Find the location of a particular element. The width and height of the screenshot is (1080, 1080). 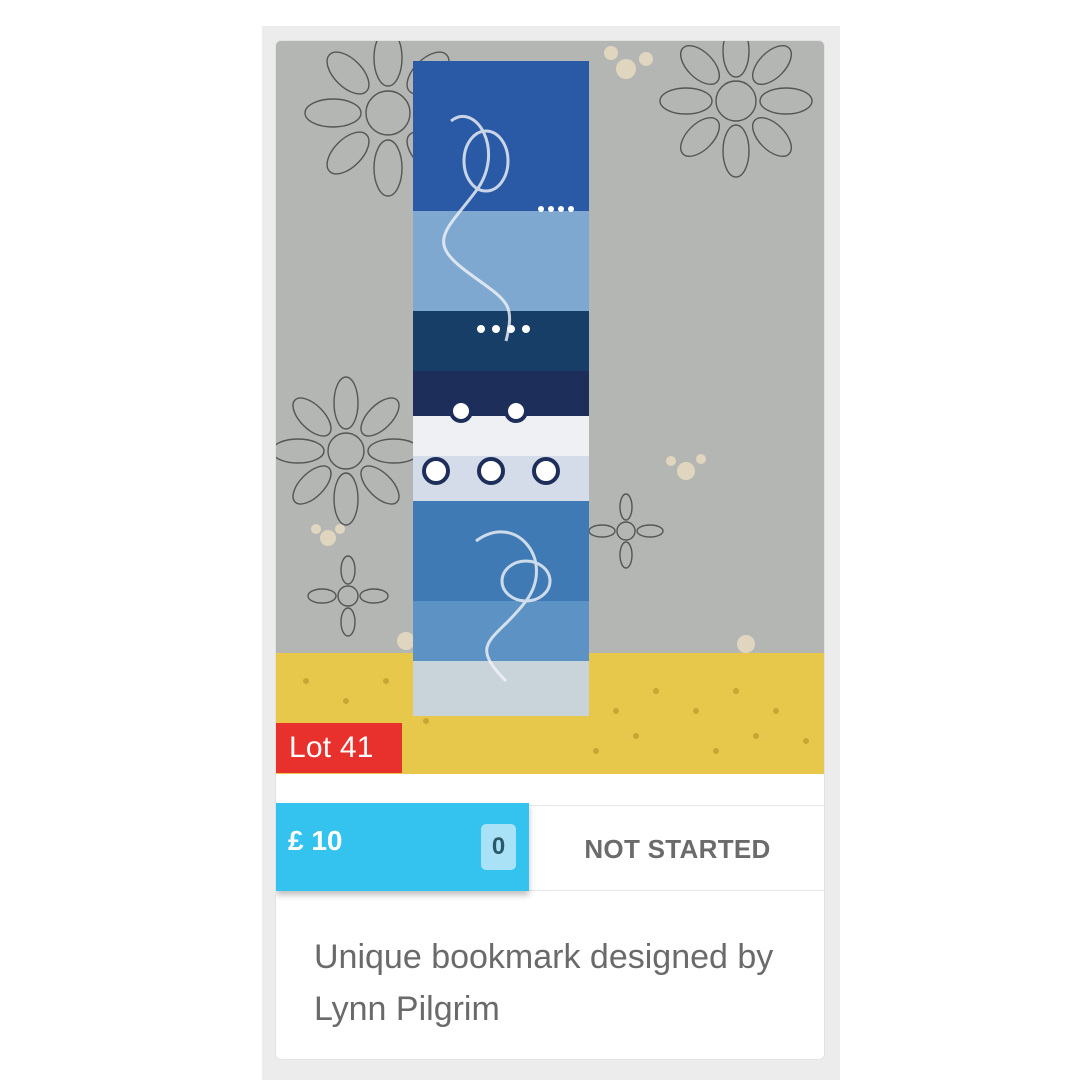

auction-status: NOT STARTED is located at coordinates (677, 849).